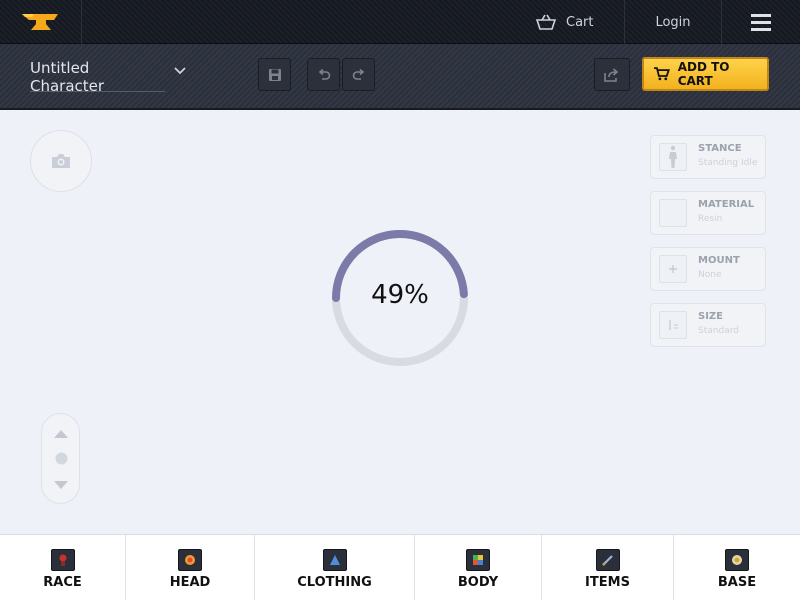  I want to click on cart-link: Cart, so click(576, 22).